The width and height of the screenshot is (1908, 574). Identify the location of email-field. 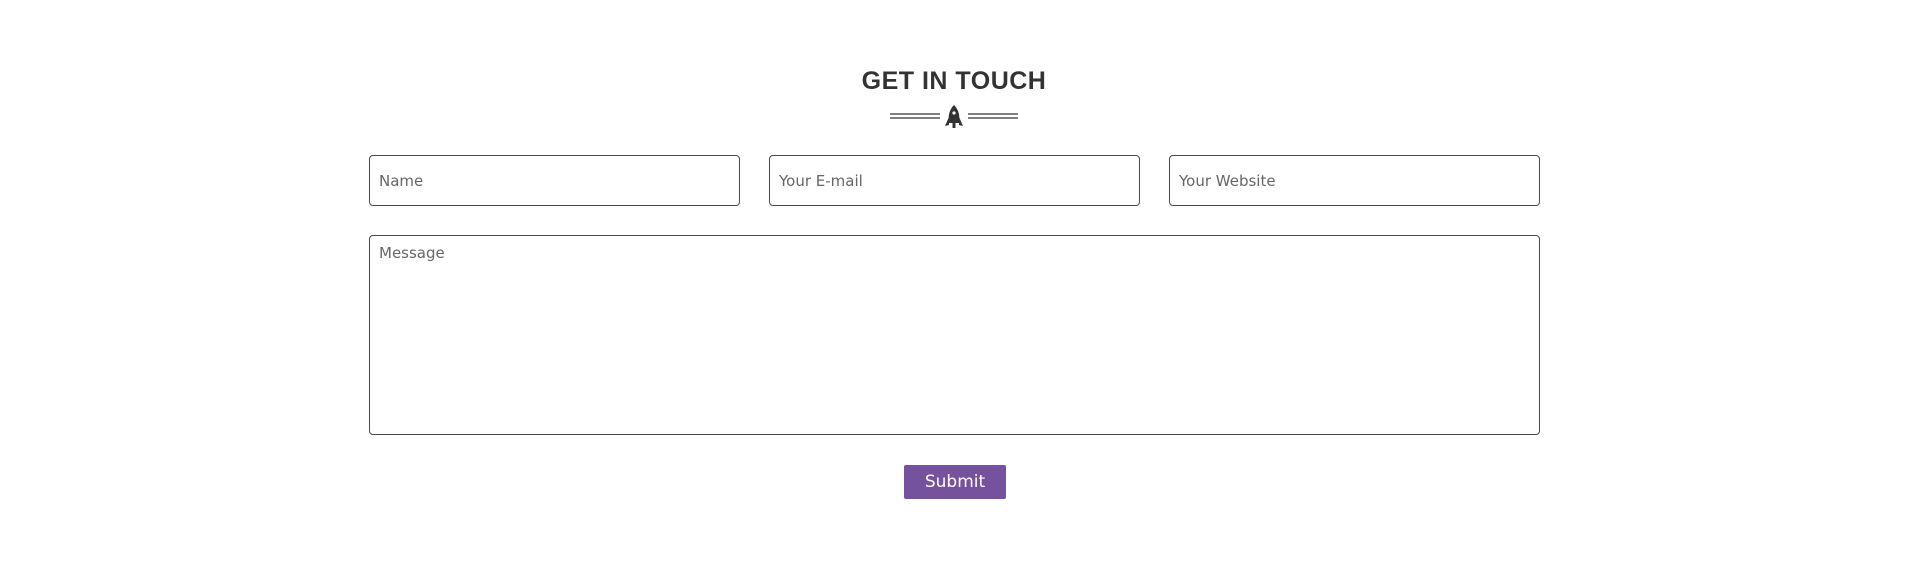
(954, 180).